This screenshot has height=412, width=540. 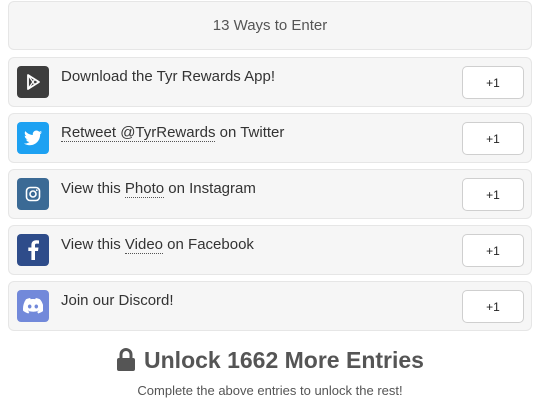 I want to click on video-link: Video, so click(x=144, y=245).